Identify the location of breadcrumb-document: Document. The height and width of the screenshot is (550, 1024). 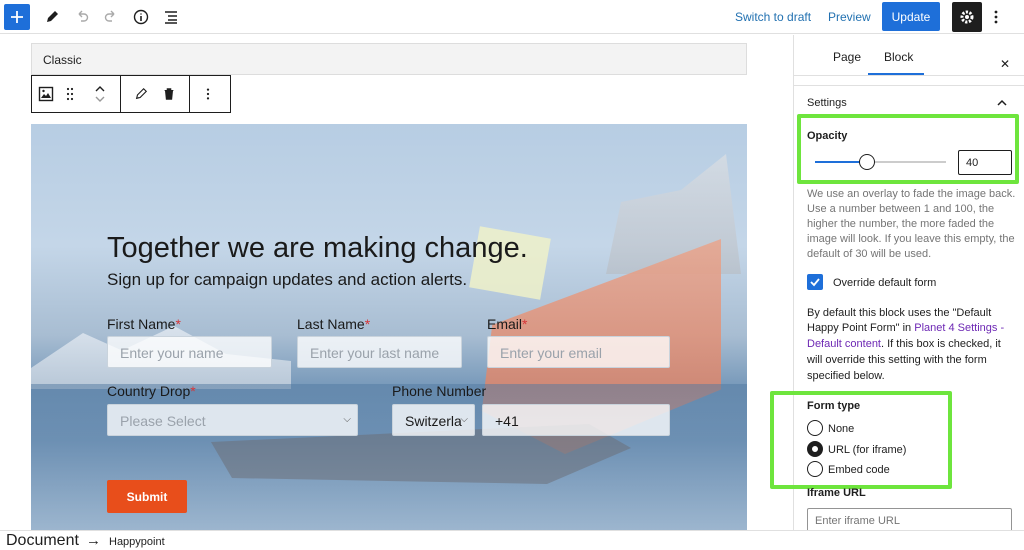
(42, 541).